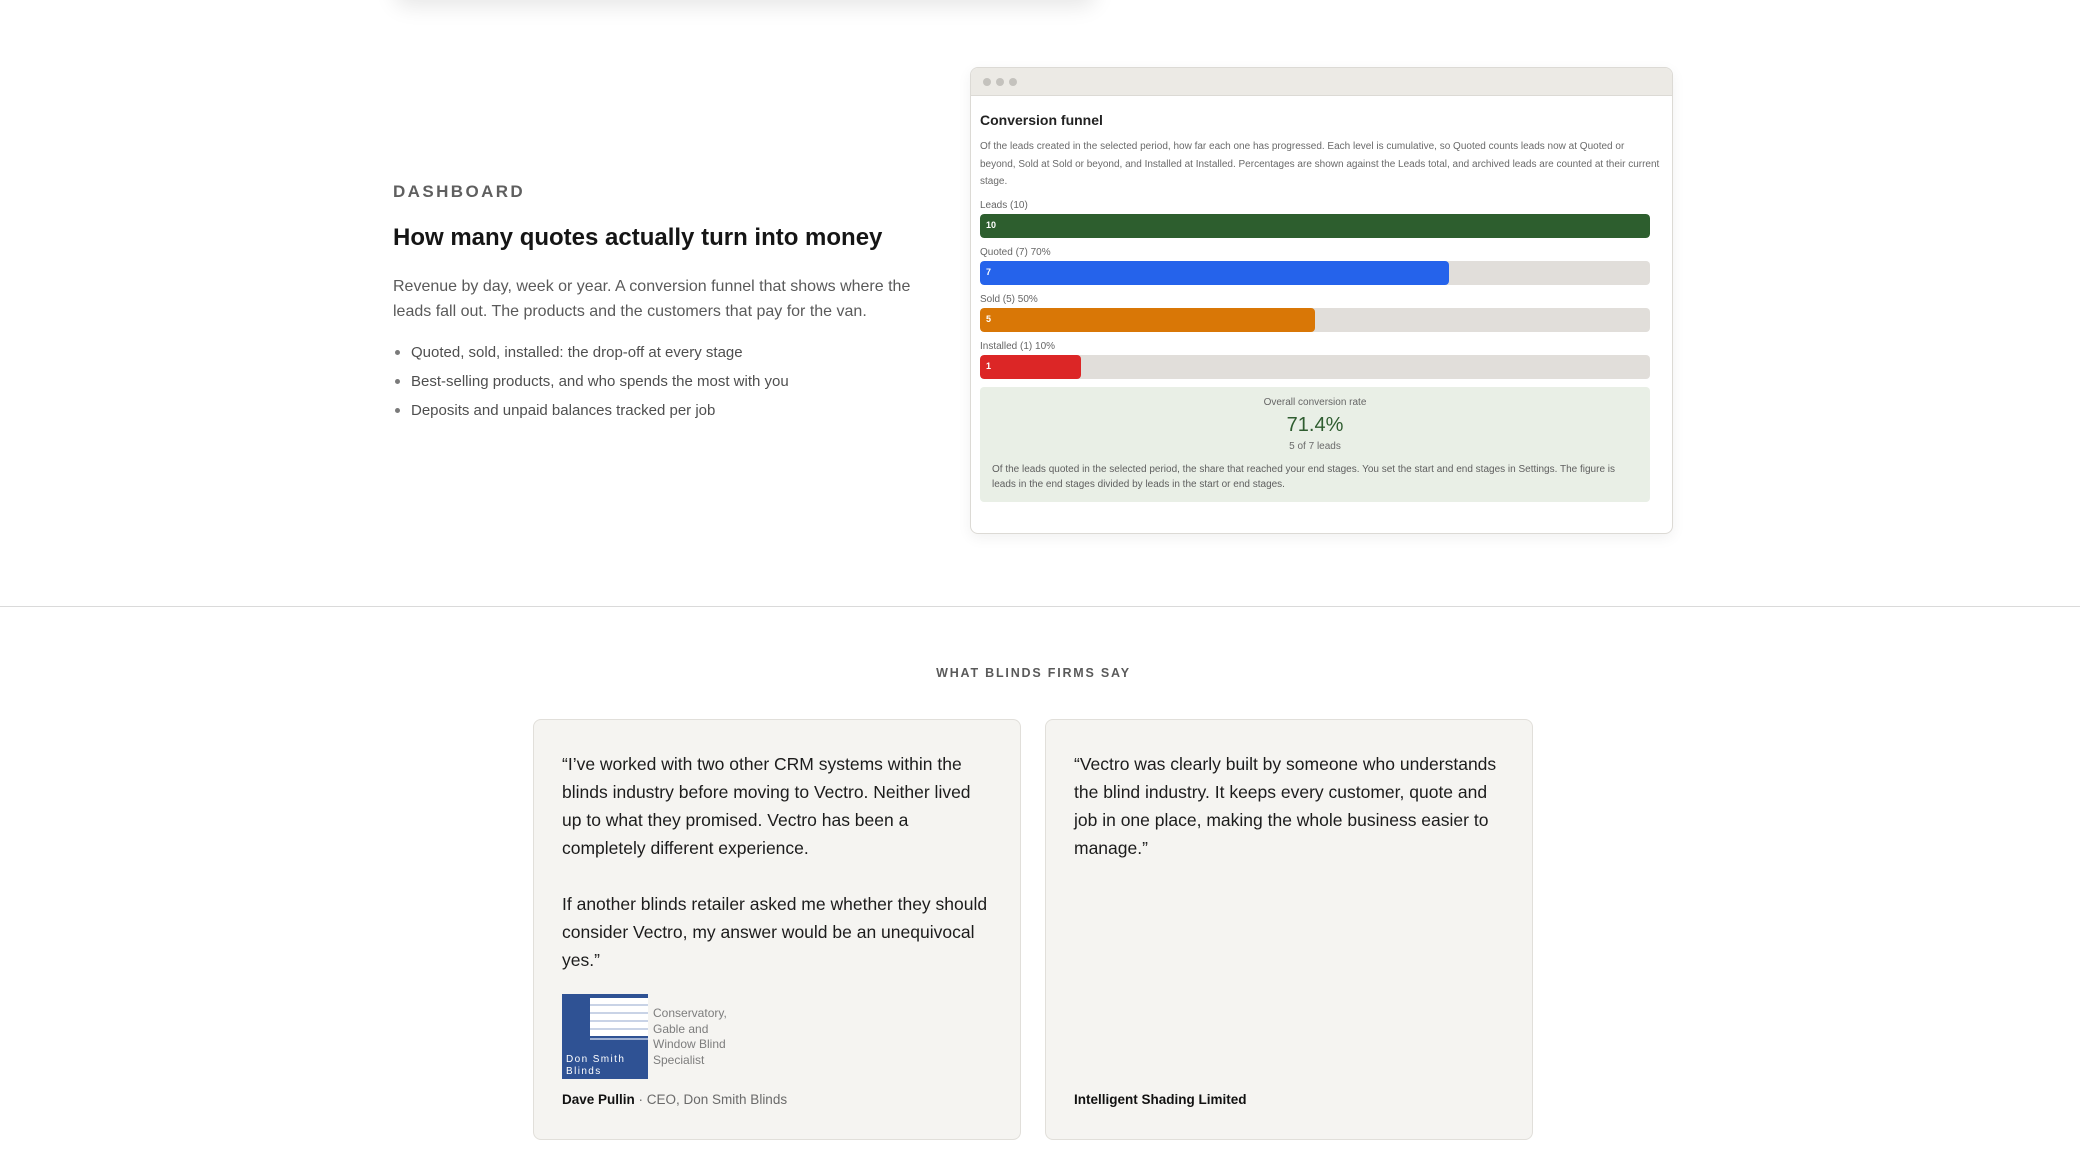 This screenshot has width=2080, height=1170. I want to click on feature-eyebrow: DASHBOARD, so click(459, 191).